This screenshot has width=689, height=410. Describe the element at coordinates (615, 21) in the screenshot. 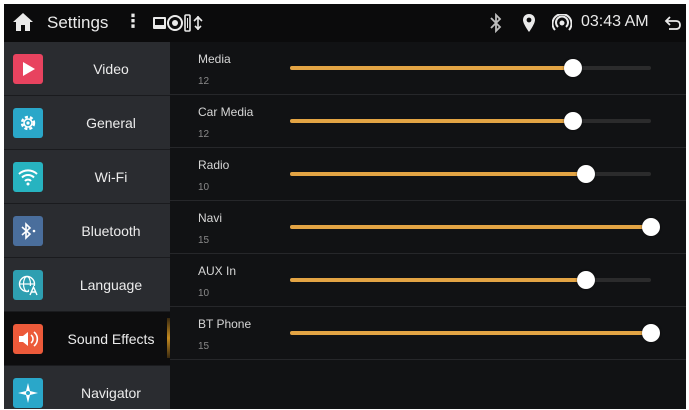

I see `clock: 03:43 AM` at that location.